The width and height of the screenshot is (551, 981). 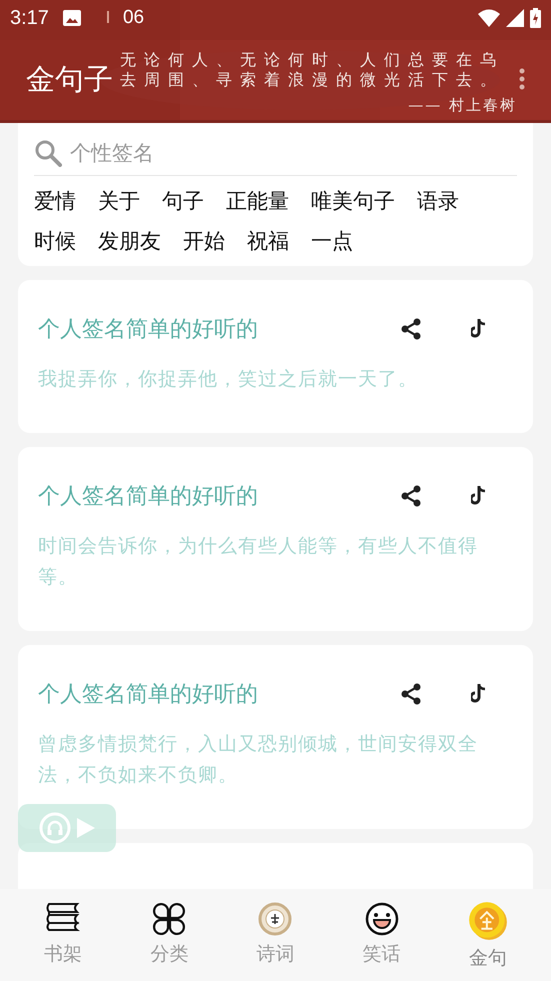 I want to click on coin-icon, so click(x=488, y=921).